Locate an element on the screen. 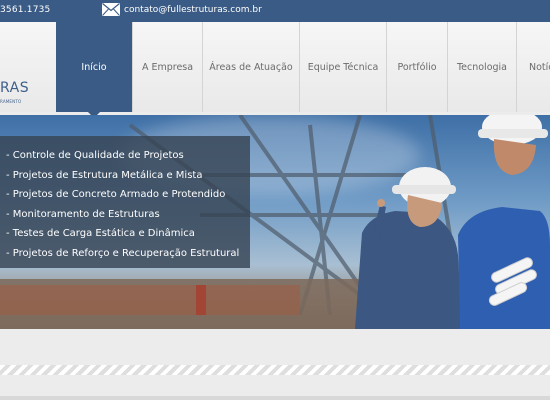 The width and height of the screenshot is (550, 400). decorative-stripe is located at coordinates (275, 370).